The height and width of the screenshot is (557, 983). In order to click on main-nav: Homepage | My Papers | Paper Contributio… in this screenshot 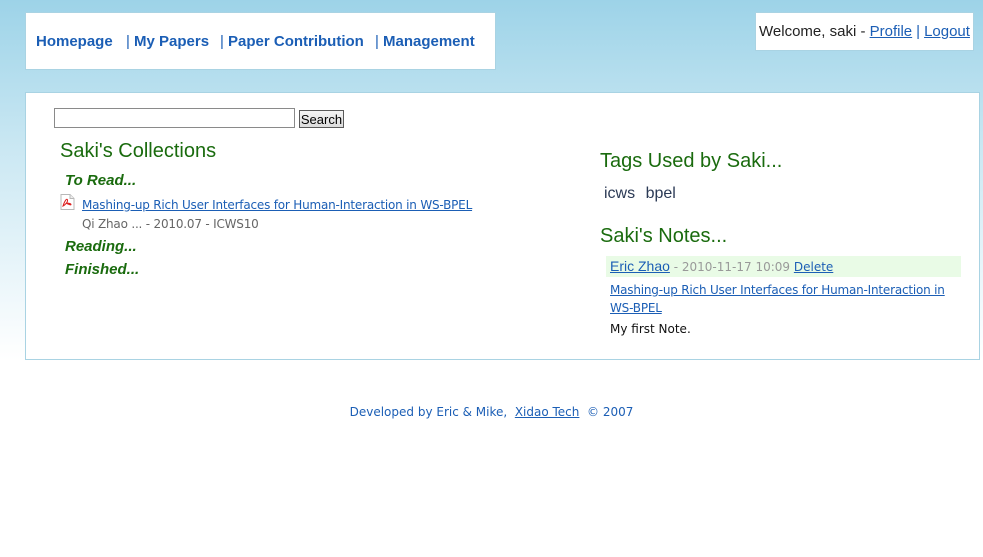, I will do `click(260, 41)`.